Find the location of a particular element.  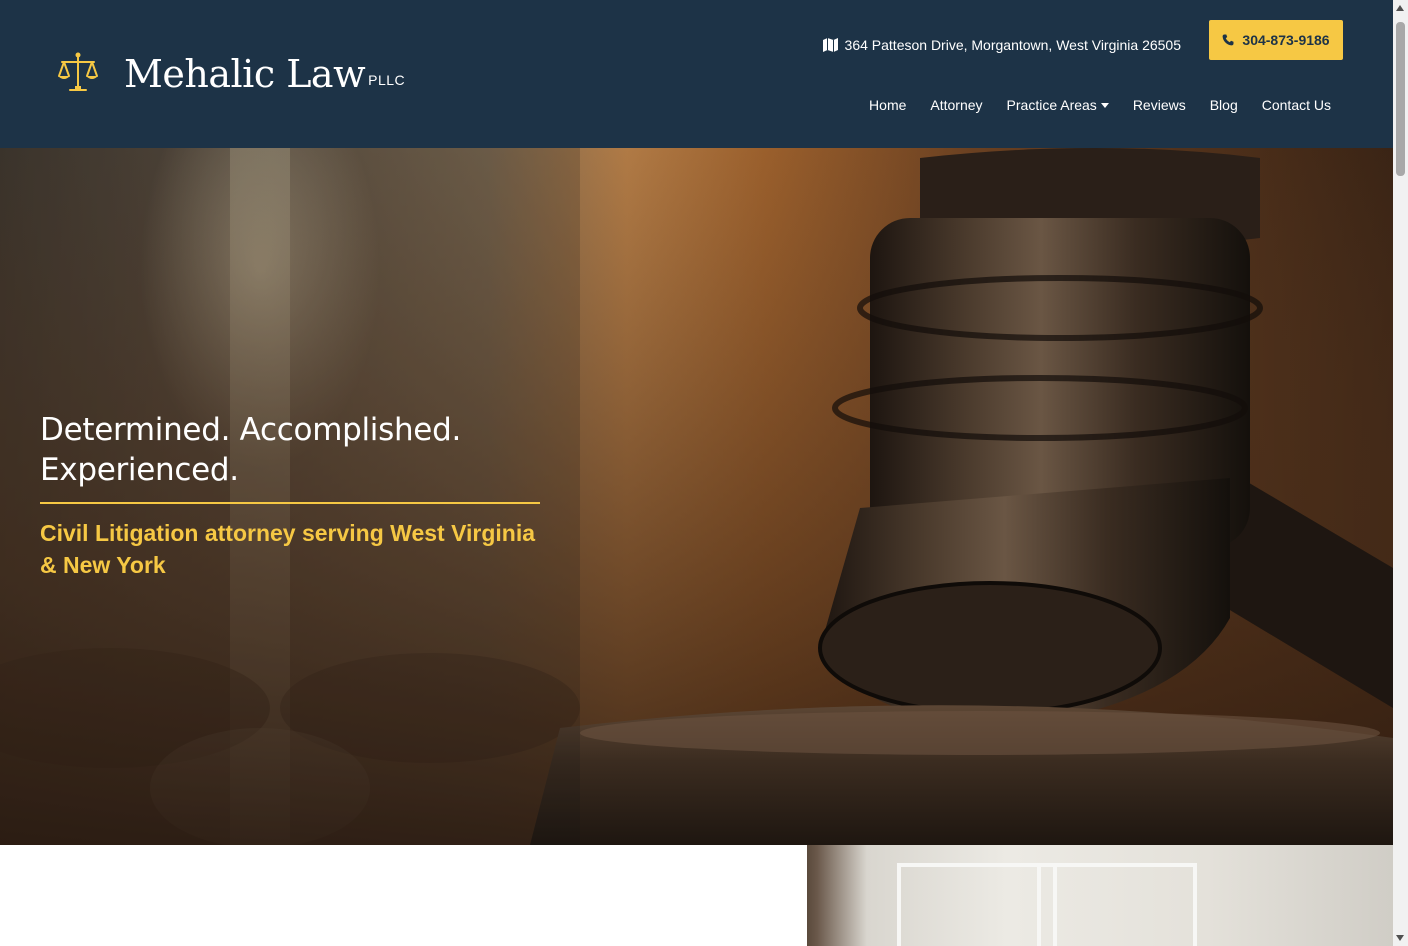

nav-label: Attorney is located at coordinates (956, 105).